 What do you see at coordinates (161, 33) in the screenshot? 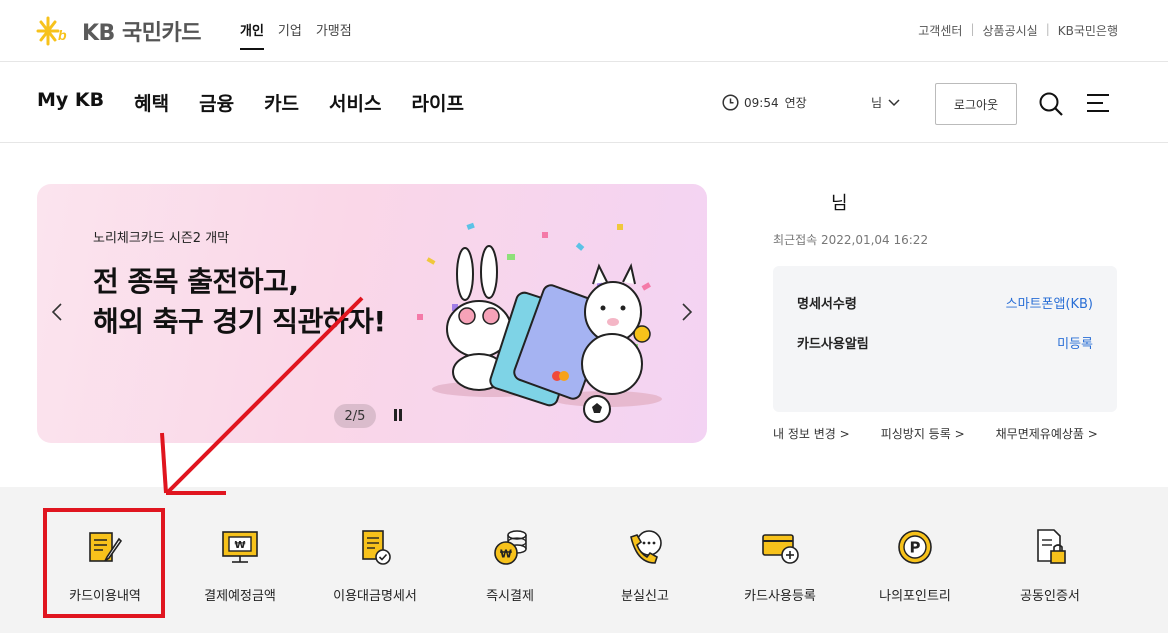
I see `logo-name: 국민카드` at bounding box center [161, 33].